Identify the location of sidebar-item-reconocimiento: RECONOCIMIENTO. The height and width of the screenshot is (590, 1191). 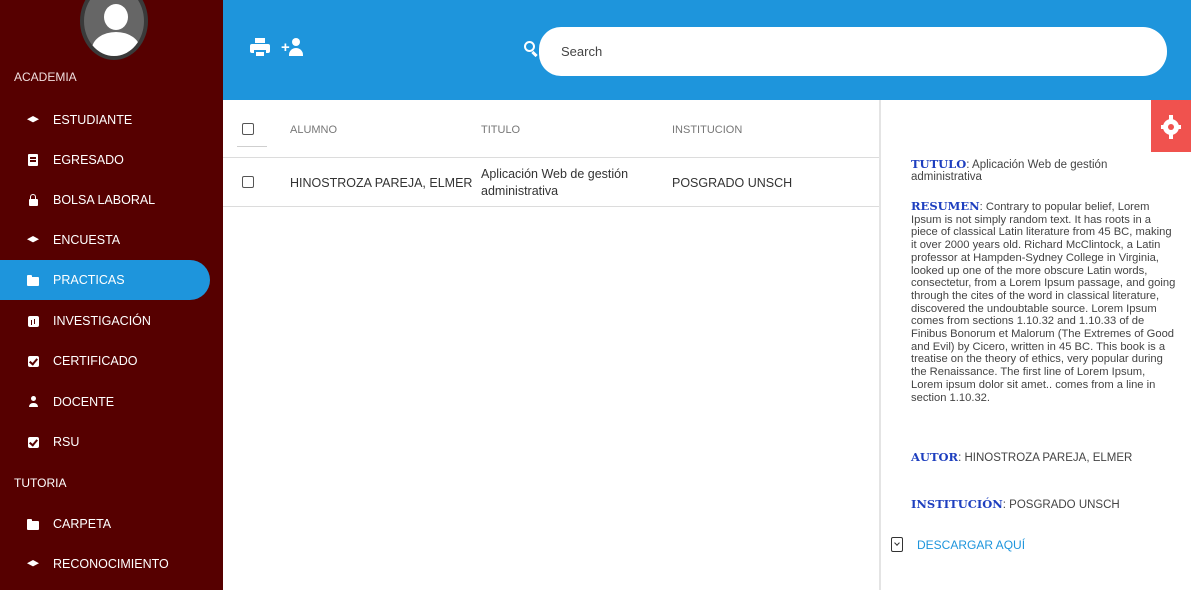
(105, 564).